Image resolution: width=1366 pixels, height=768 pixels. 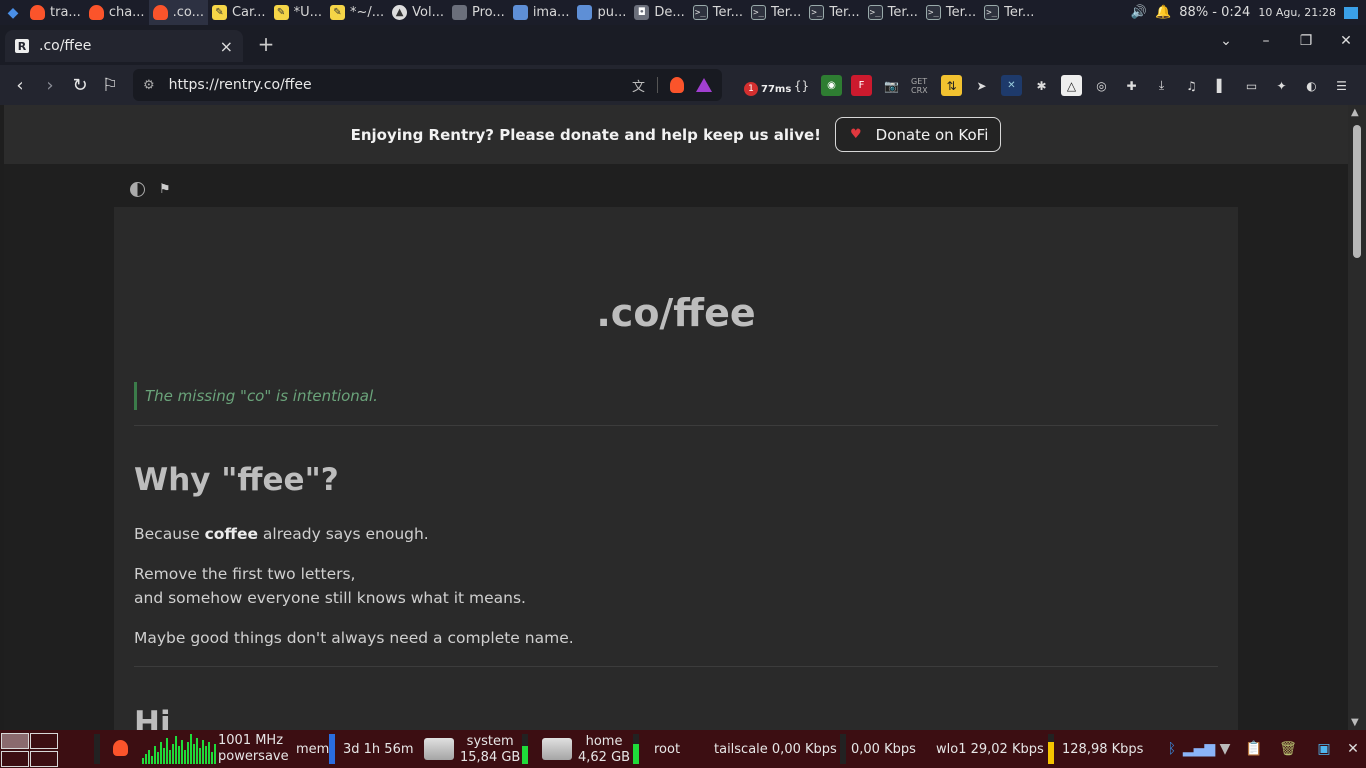 What do you see at coordinates (776, 89) in the screenshot?
I see `ping-value: 77ms` at bounding box center [776, 89].